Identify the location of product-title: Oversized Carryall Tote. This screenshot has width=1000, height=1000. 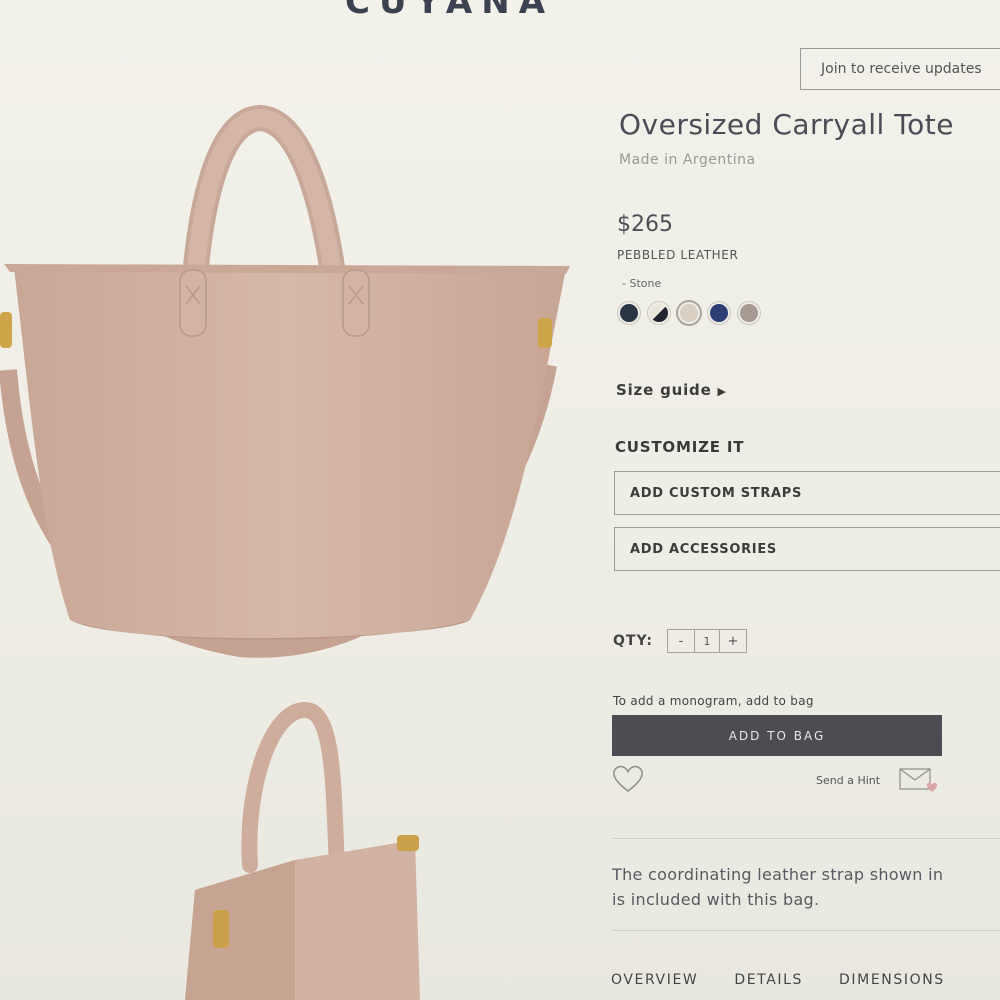
(786, 124).